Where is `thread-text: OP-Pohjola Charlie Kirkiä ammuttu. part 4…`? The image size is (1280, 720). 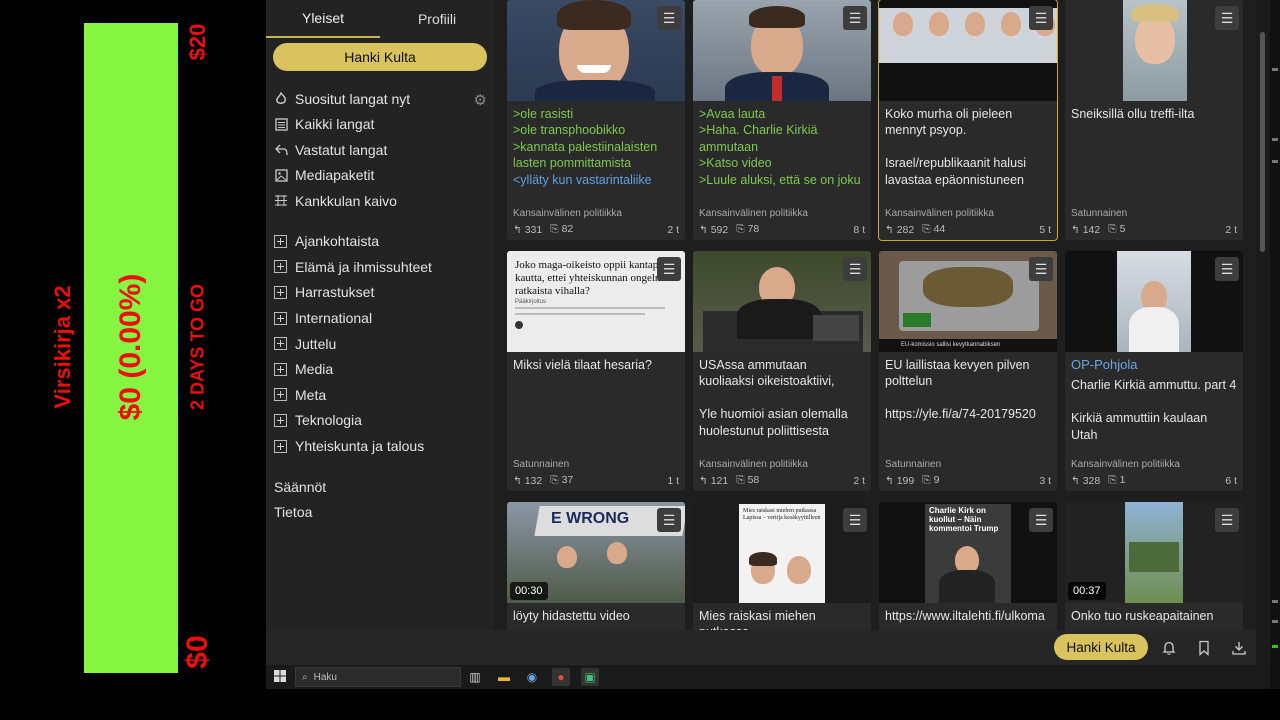
thread-text: OP-Pohjola Charlie Kirkiä ammuttu. part 4… is located at coordinates (1154, 399).